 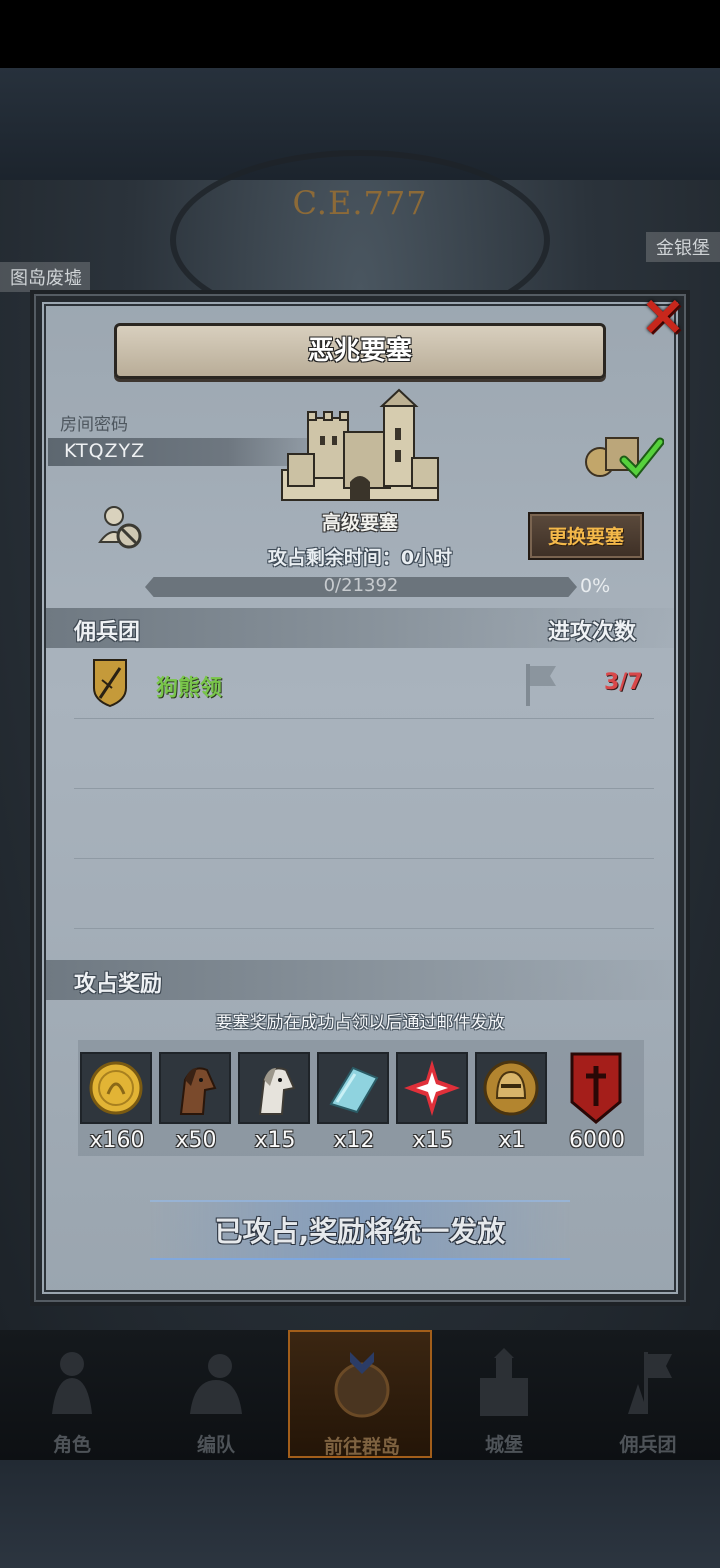 What do you see at coordinates (597, 1140) in the screenshot?
I see `reward-quantity: 6000` at bounding box center [597, 1140].